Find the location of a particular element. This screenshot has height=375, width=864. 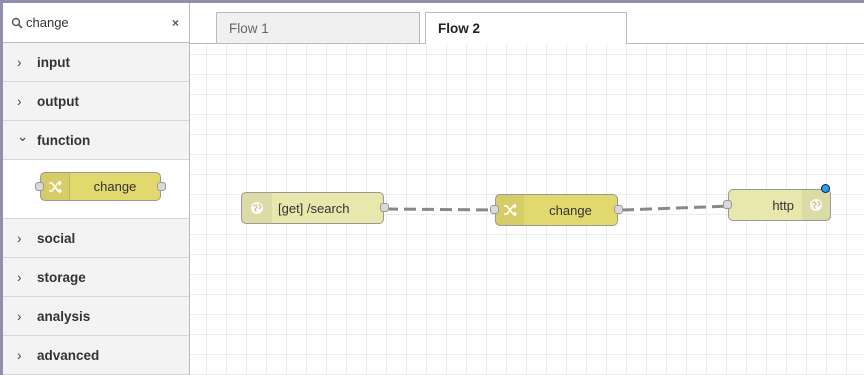

search-input is located at coordinates (91, 22).